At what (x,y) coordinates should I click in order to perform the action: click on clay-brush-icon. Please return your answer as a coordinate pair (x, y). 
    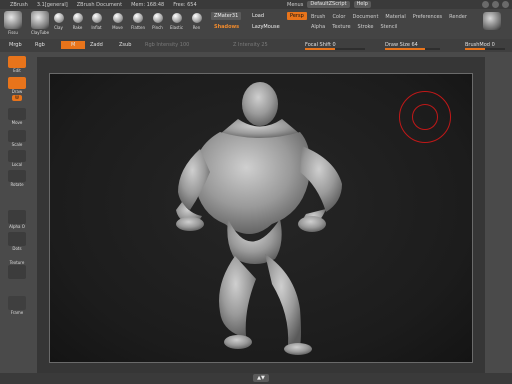
    Looking at the image, I should click on (58, 18).